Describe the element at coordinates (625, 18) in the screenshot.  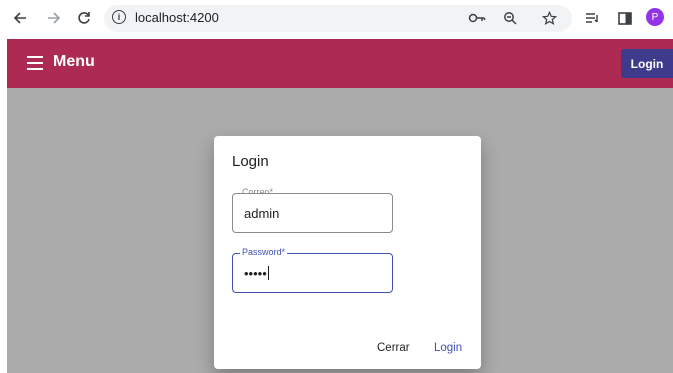
I see `side-panel-icon` at that location.